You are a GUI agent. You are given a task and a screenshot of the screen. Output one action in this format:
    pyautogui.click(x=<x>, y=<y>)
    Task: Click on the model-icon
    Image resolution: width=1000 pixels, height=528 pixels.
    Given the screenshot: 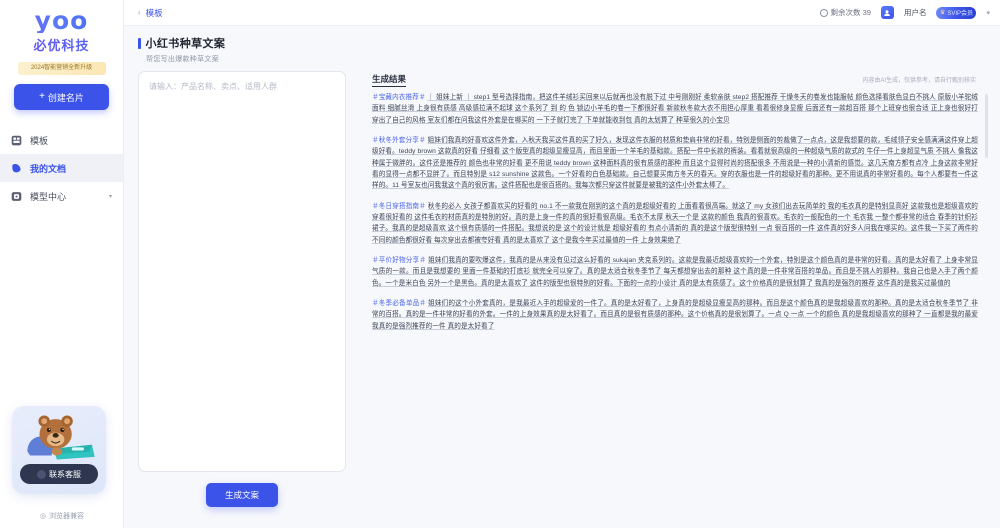 What is the action you would take?
    pyautogui.click(x=16, y=196)
    